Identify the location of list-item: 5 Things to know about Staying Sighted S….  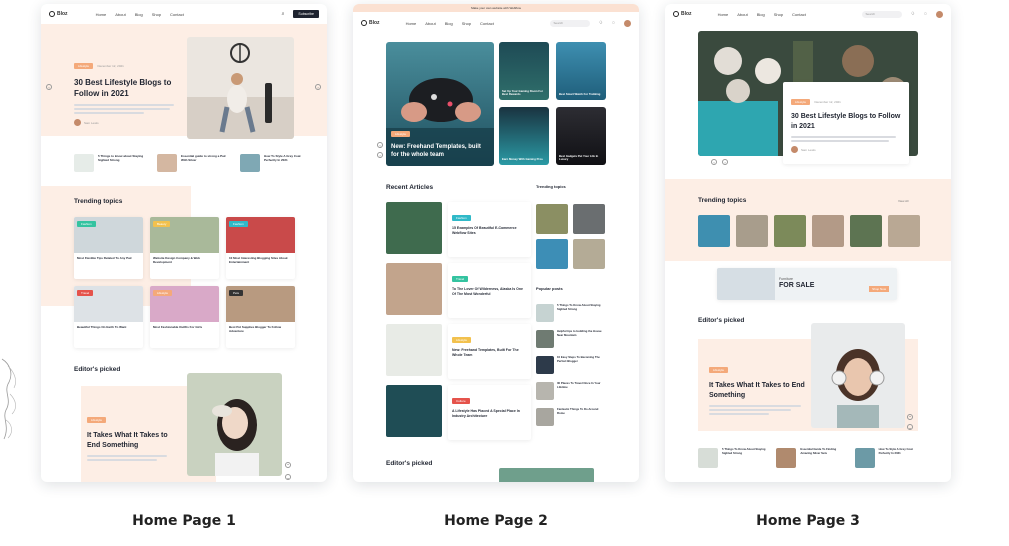
(110, 163).